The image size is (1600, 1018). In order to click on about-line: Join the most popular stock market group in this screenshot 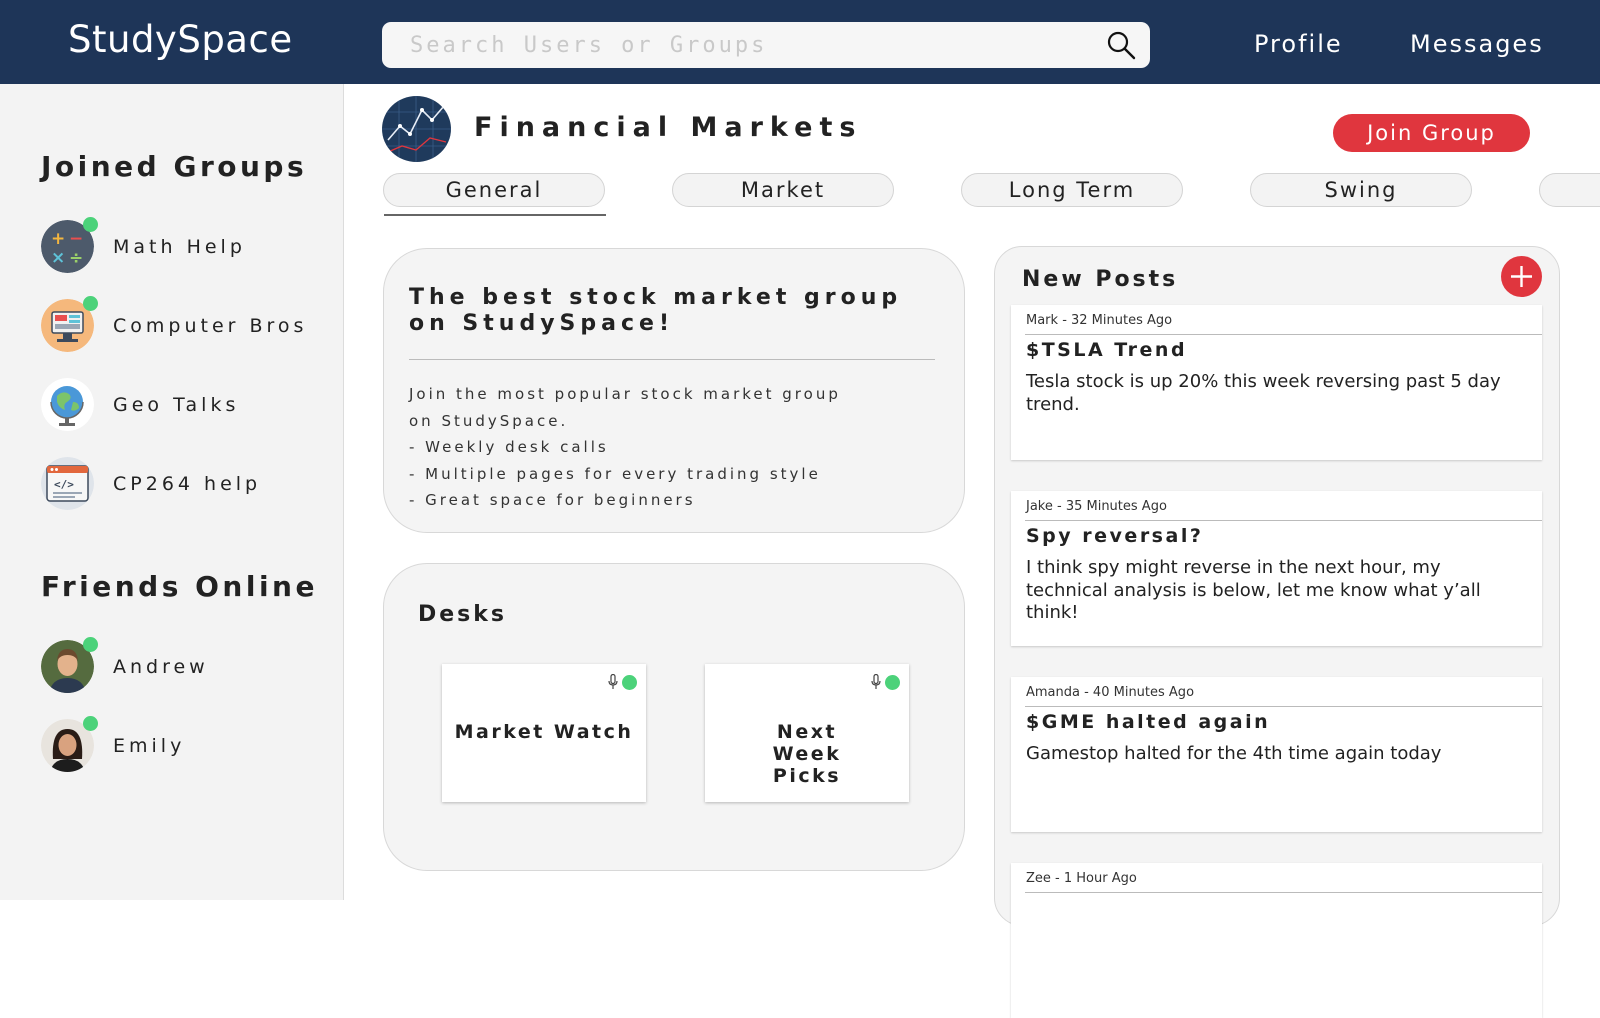, I will do `click(625, 394)`.